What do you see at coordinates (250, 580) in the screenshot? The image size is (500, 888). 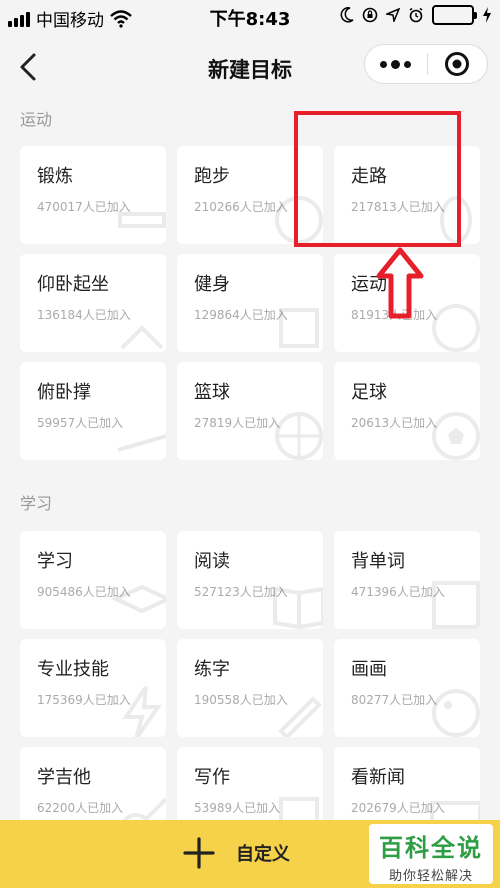 I see `goal-card-reading: 阅读 527123人已加入` at bounding box center [250, 580].